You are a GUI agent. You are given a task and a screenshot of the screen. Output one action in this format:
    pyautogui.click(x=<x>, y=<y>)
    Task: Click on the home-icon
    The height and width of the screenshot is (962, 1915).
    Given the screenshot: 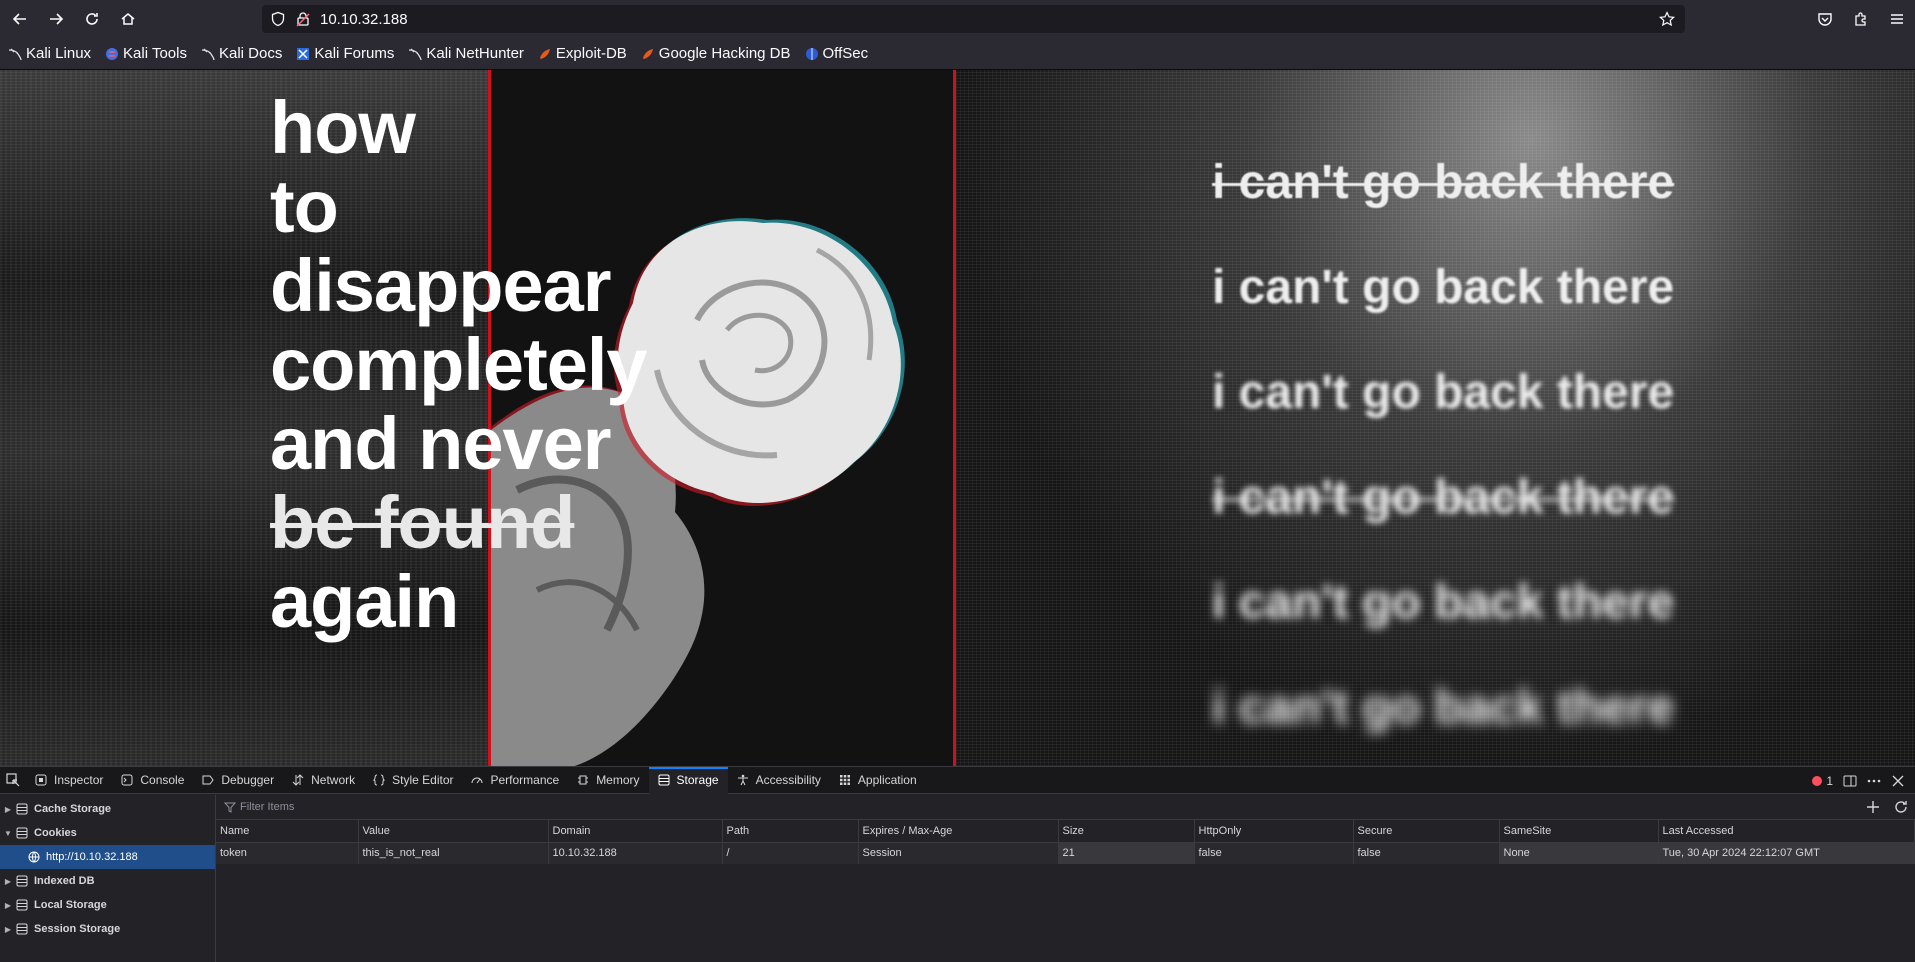 What is the action you would take?
    pyautogui.click(x=128, y=19)
    